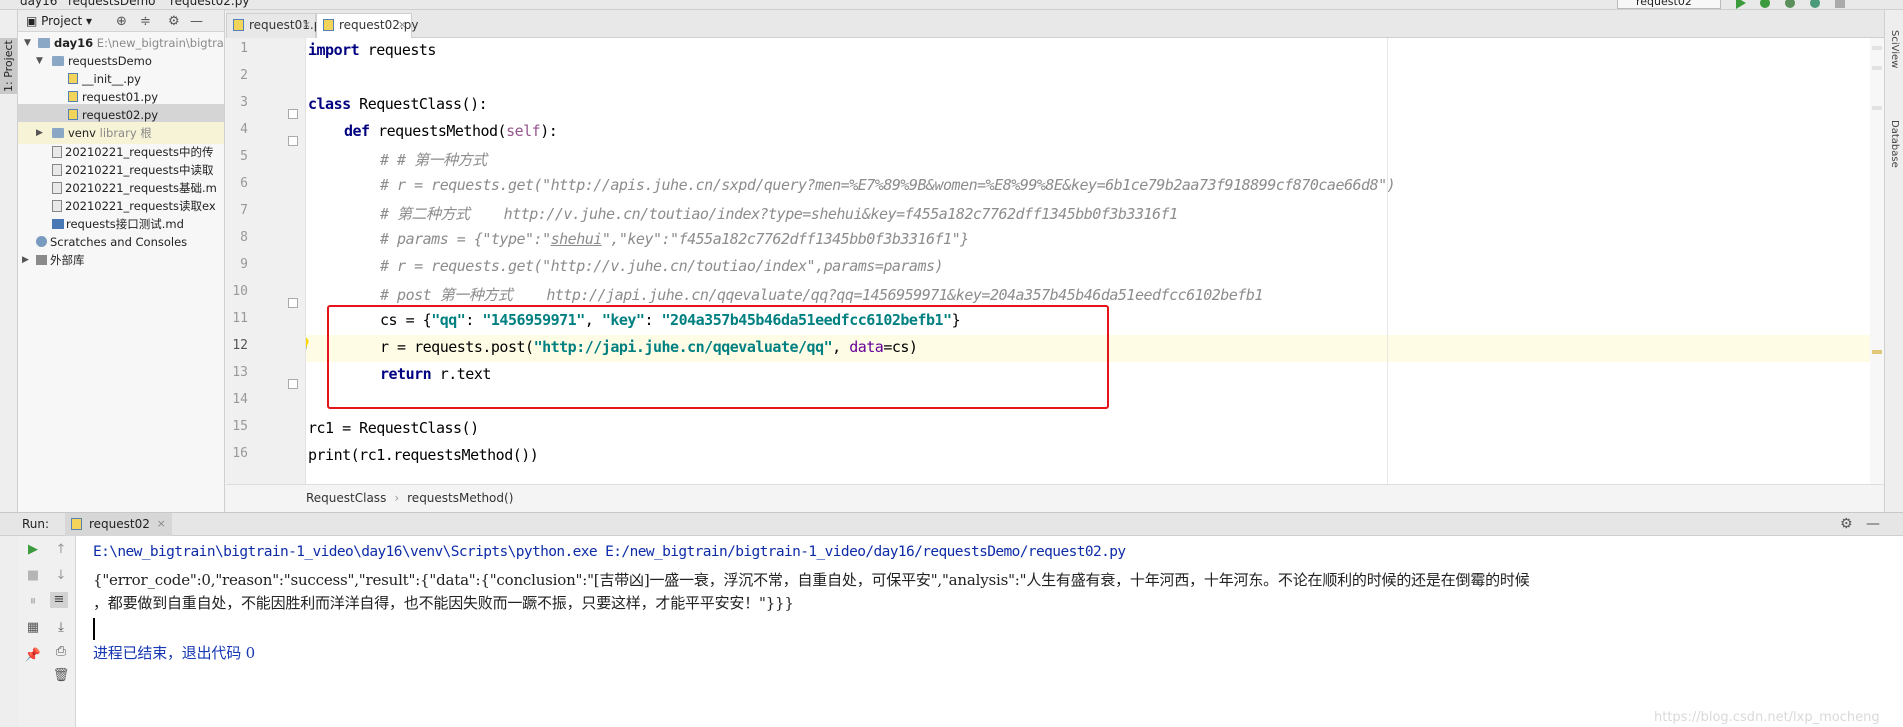 The height and width of the screenshot is (727, 1903). I want to click on stop-icon, so click(1840, 4).